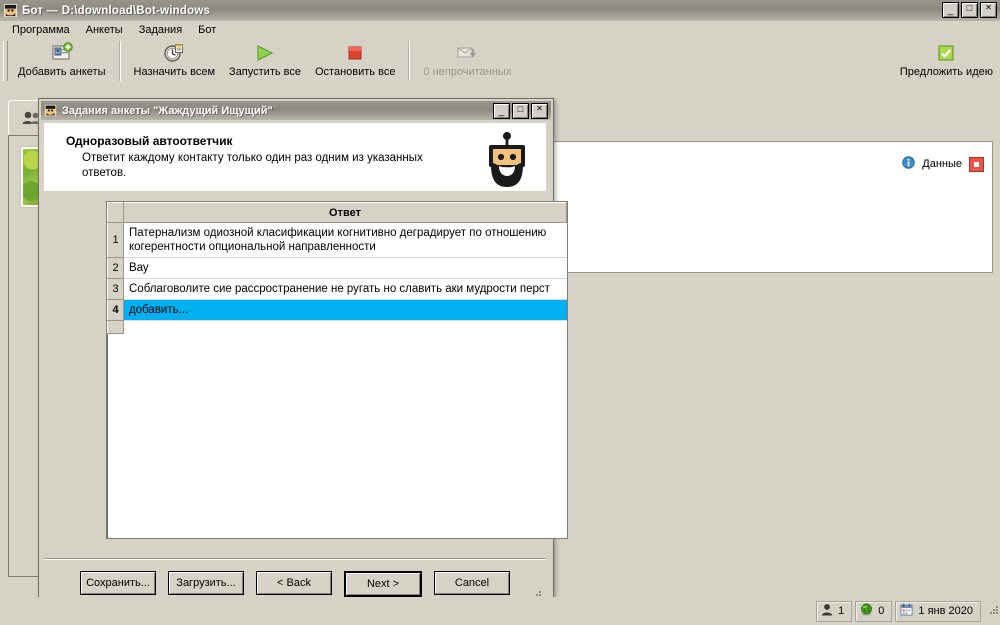 This screenshot has width=1000, height=625. I want to click on status-cell-contacts: 1, so click(834, 611).